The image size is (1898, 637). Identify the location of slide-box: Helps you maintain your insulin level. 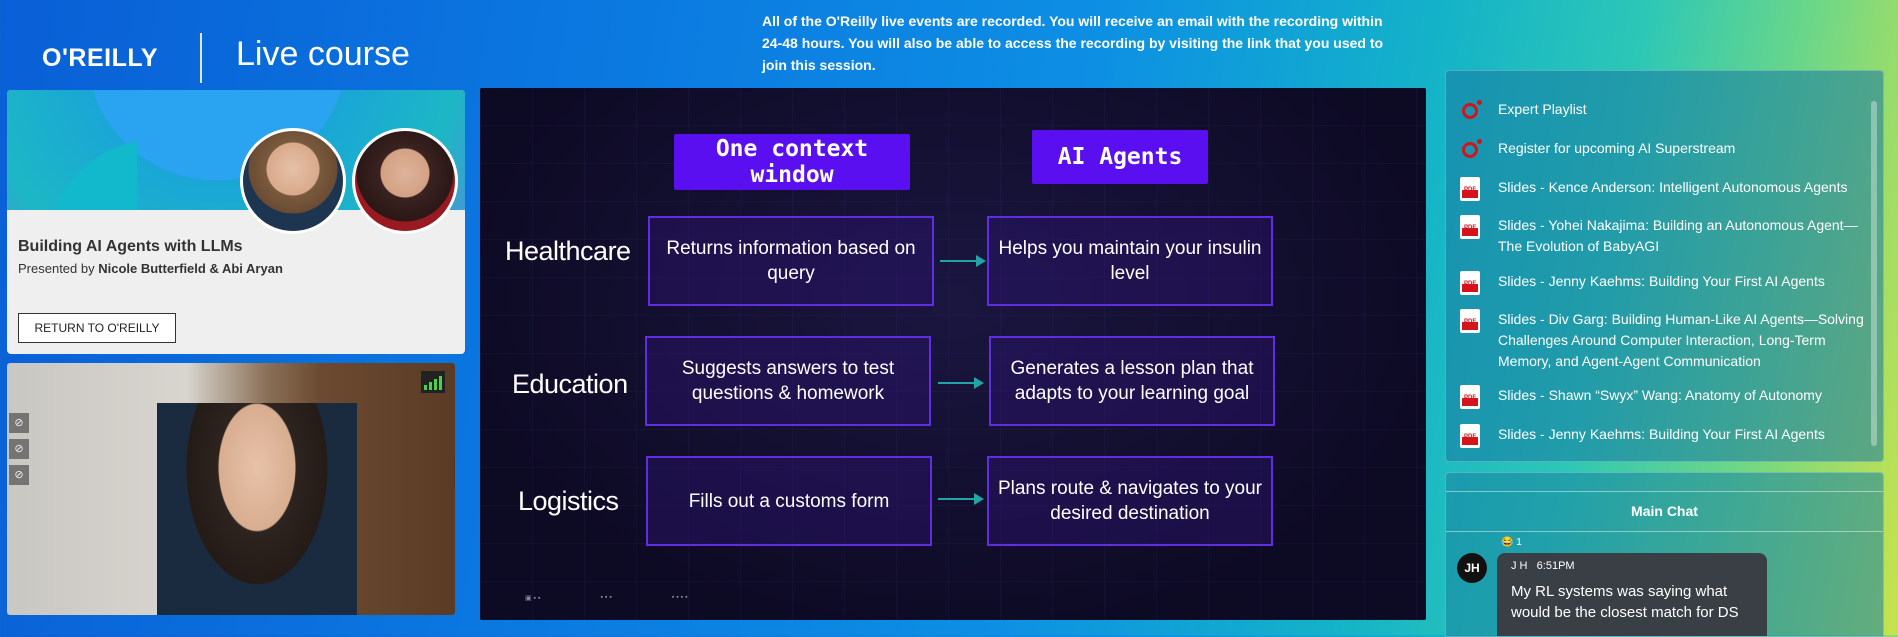
(1130, 261).